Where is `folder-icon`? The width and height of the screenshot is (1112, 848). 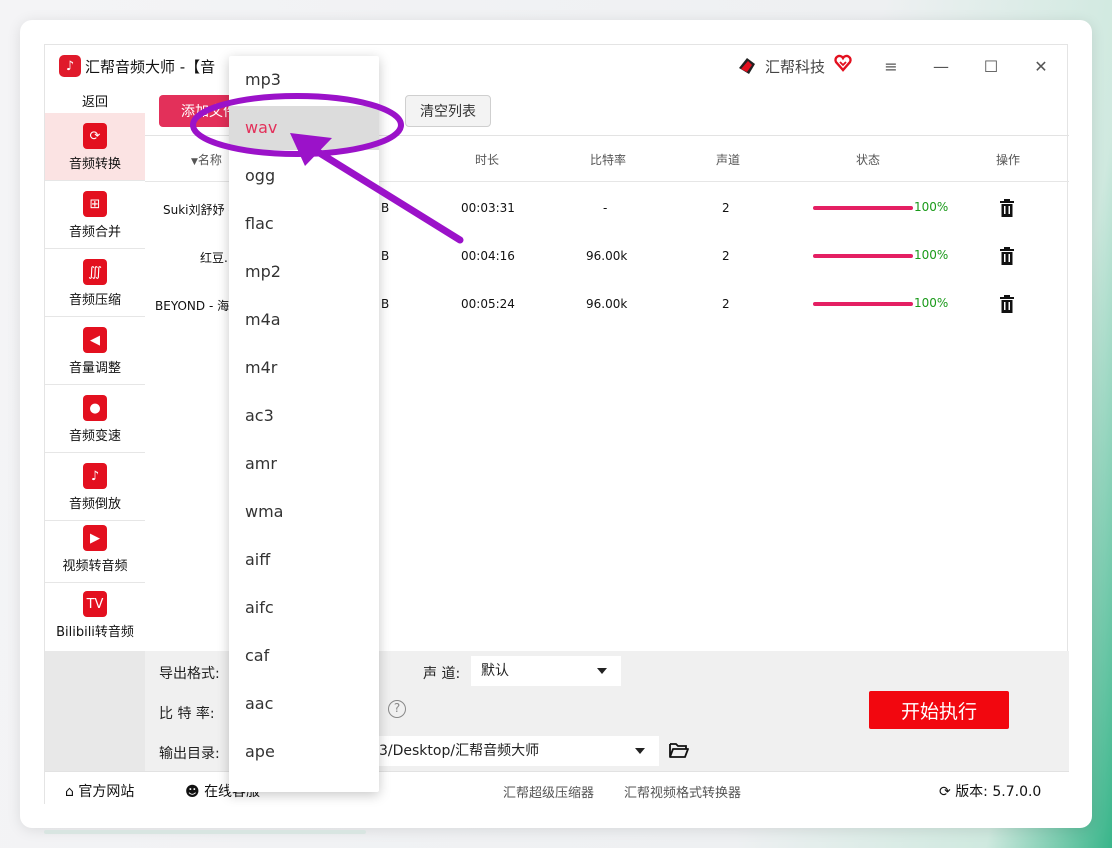 folder-icon is located at coordinates (679, 750).